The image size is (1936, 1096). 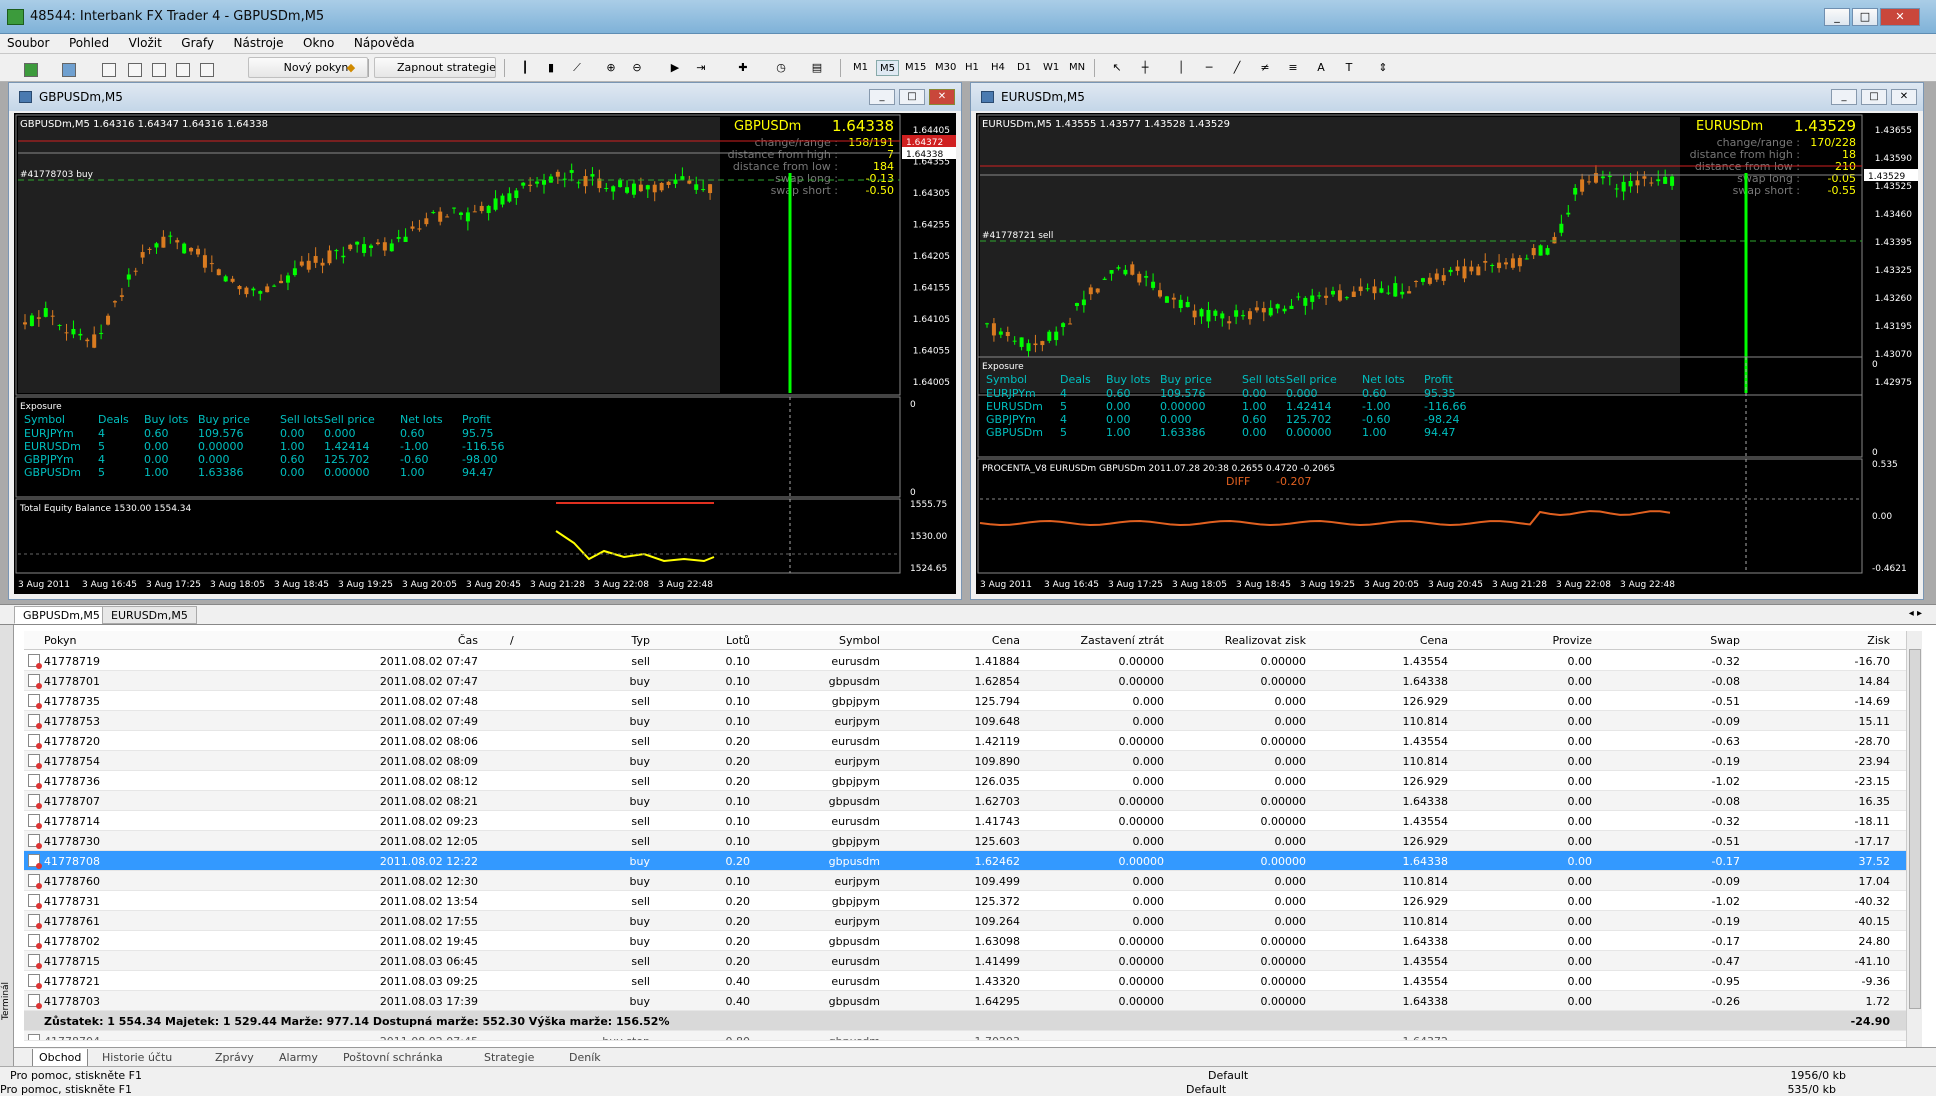 What do you see at coordinates (611, 67) in the screenshot?
I see `zoom-in-icon: ⊕` at bounding box center [611, 67].